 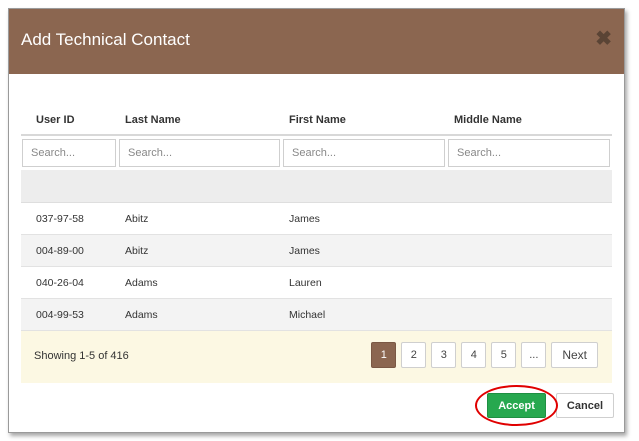 I want to click on dialog-actions: Accept Cancel, so click(x=544, y=405).